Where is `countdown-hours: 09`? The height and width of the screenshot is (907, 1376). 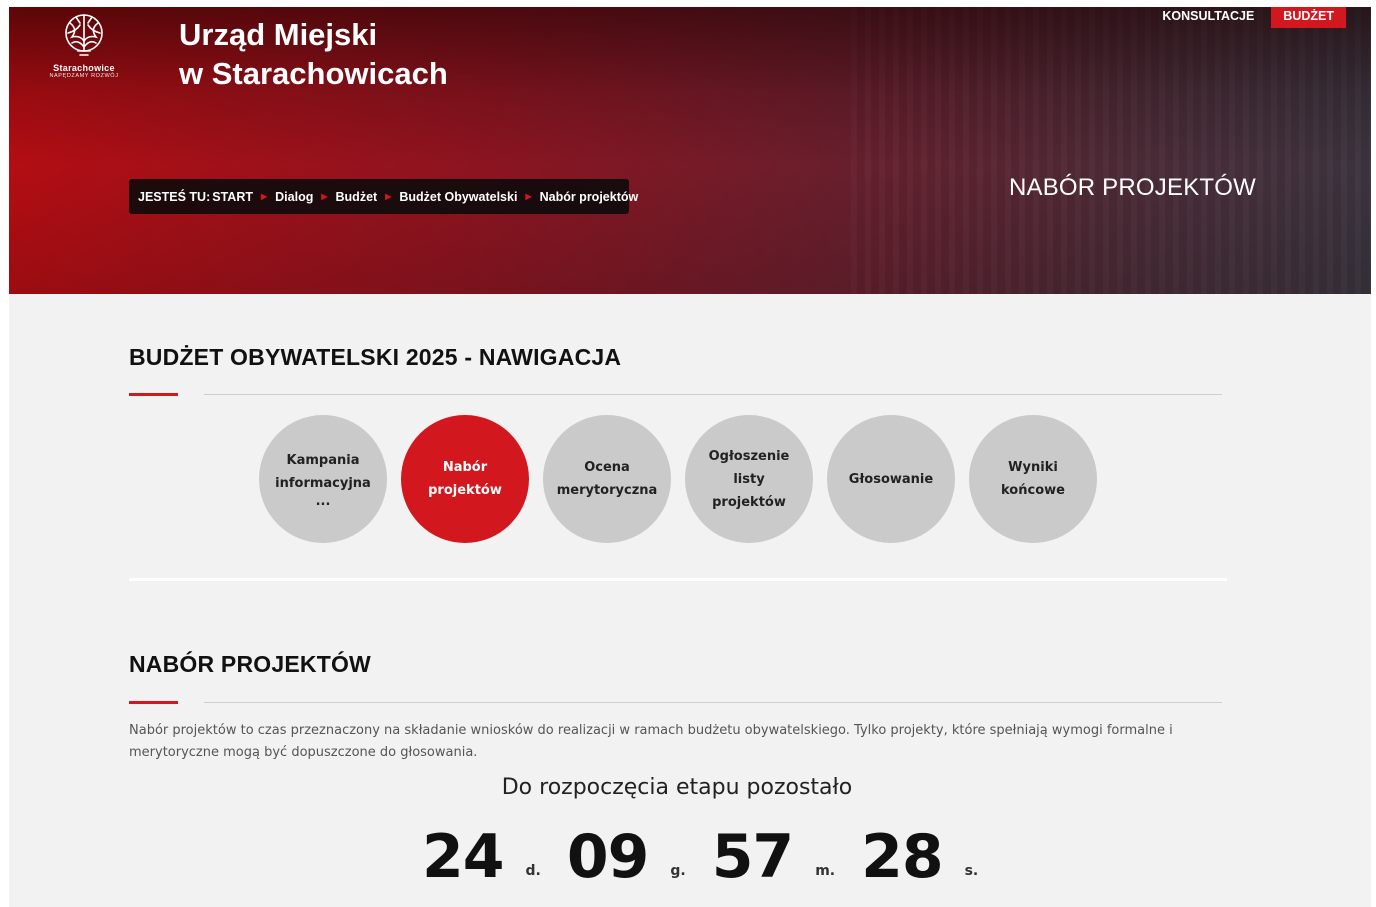
countdown-hours: 09 is located at coordinates (607, 857).